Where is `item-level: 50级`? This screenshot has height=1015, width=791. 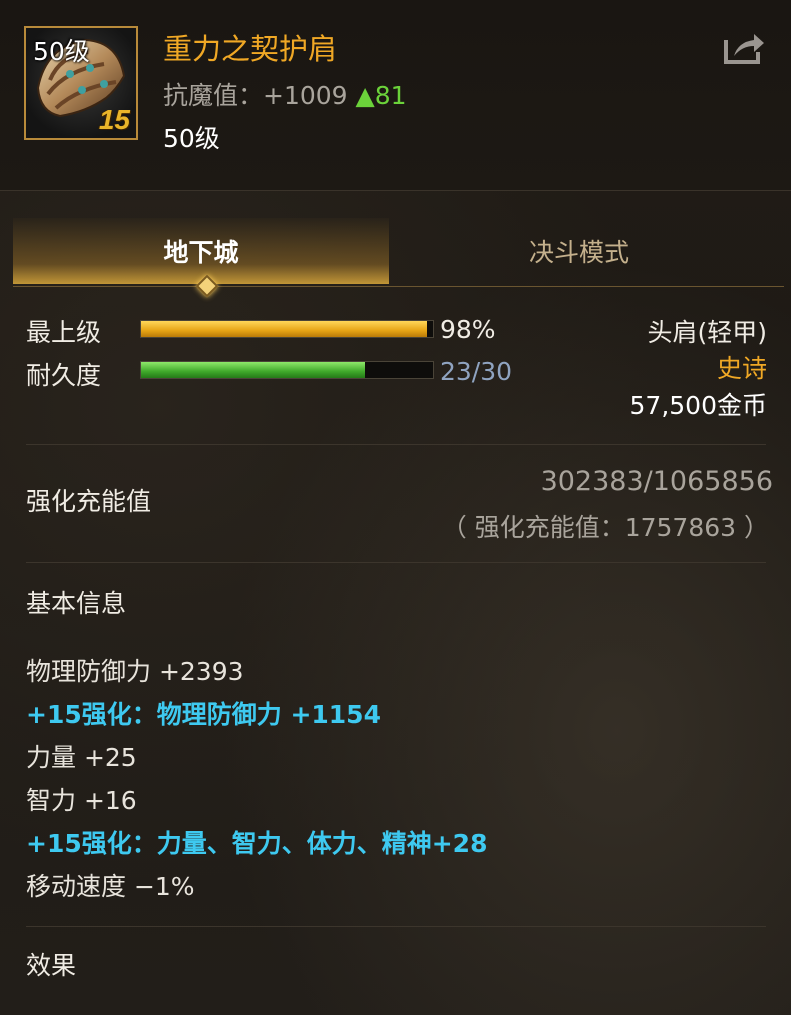 item-level: 50级 is located at coordinates (191, 138).